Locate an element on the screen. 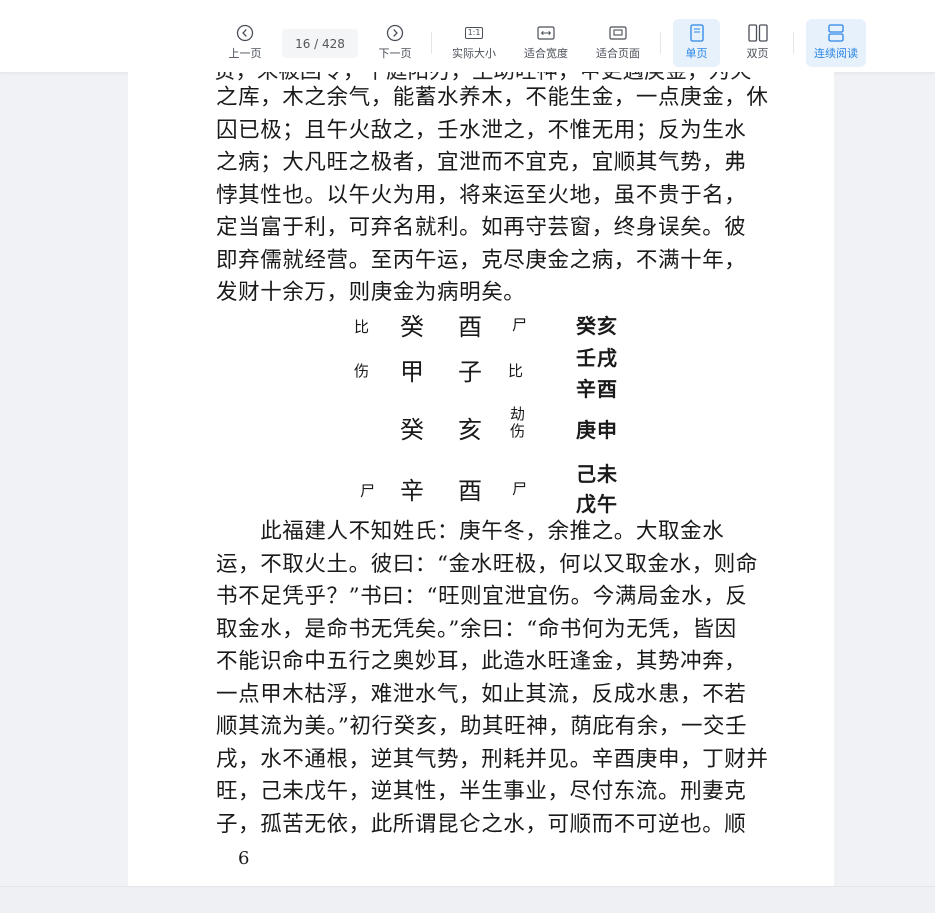 This screenshot has height=913, width=935. chart-branch: 子 is located at coordinates (470, 372).